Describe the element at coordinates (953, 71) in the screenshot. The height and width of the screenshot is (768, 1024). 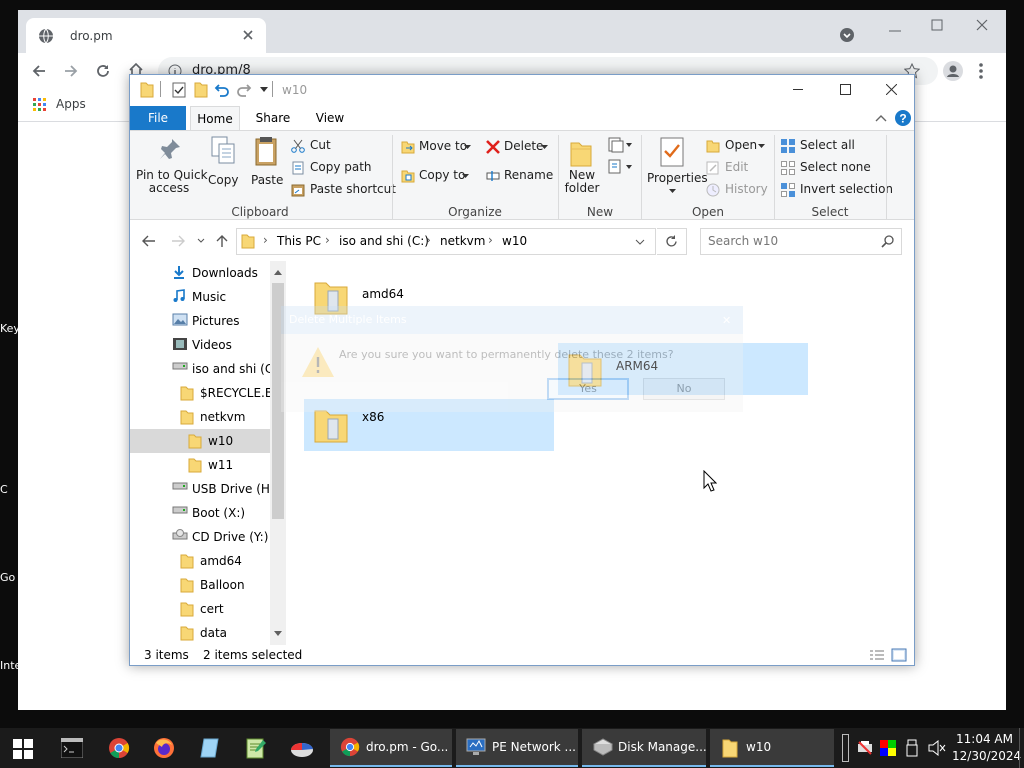
I see `profile-avatar-icon` at that location.